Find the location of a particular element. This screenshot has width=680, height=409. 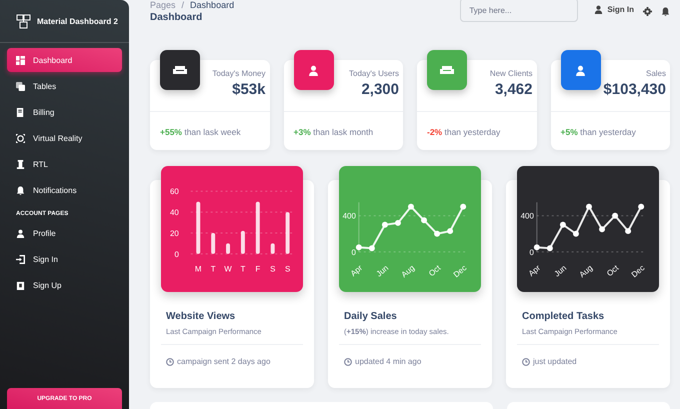

chart-title: Daily Sales is located at coordinates (370, 316).